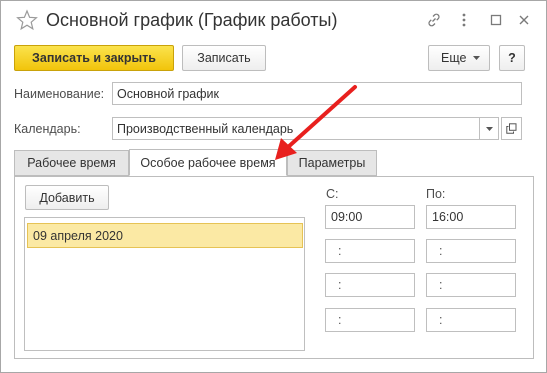  Describe the element at coordinates (464, 20) in the screenshot. I see `more-actions-icon` at that location.